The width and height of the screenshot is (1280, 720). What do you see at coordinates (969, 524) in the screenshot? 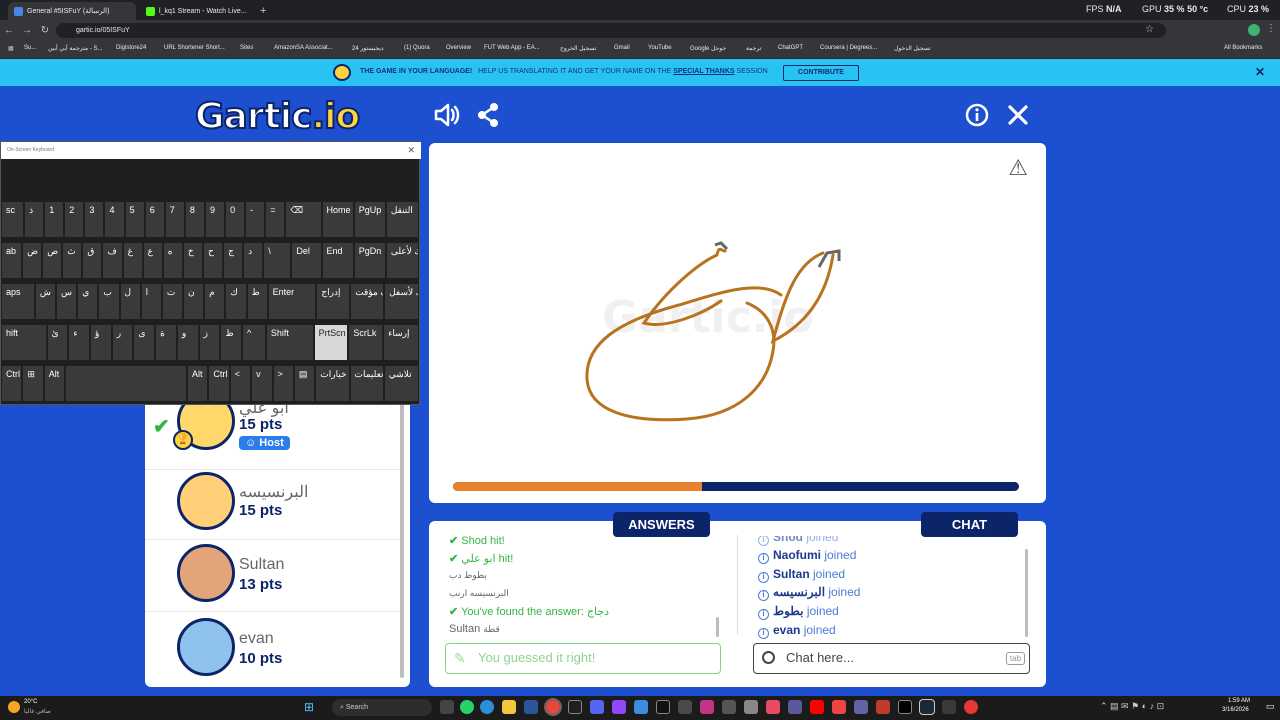
I see `tab-chat: CHAT` at bounding box center [969, 524].